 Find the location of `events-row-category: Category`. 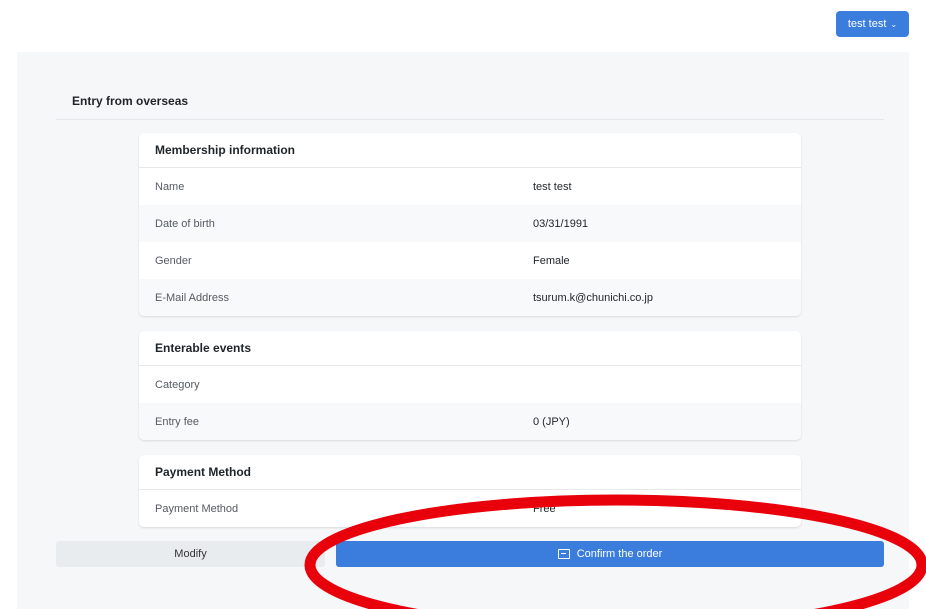

events-row-category: Category is located at coordinates (470, 384).